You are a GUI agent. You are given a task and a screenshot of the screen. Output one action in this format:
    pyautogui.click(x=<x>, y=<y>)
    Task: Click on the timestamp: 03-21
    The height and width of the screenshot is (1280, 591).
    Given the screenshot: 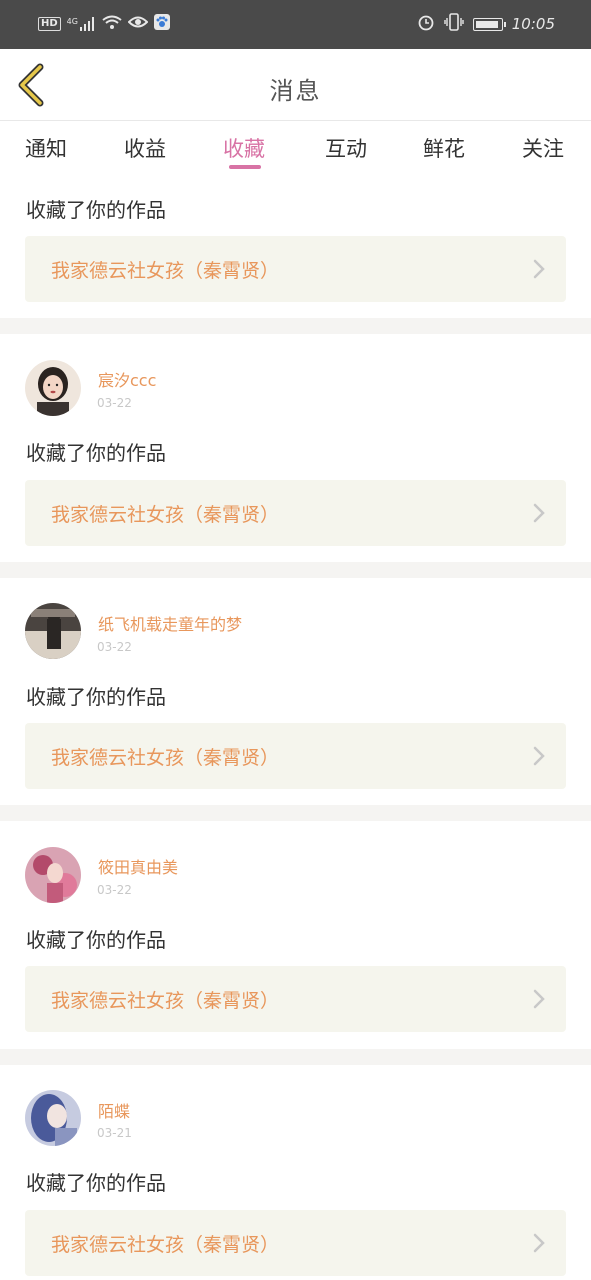 What is the action you would take?
    pyautogui.click(x=114, y=1133)
    